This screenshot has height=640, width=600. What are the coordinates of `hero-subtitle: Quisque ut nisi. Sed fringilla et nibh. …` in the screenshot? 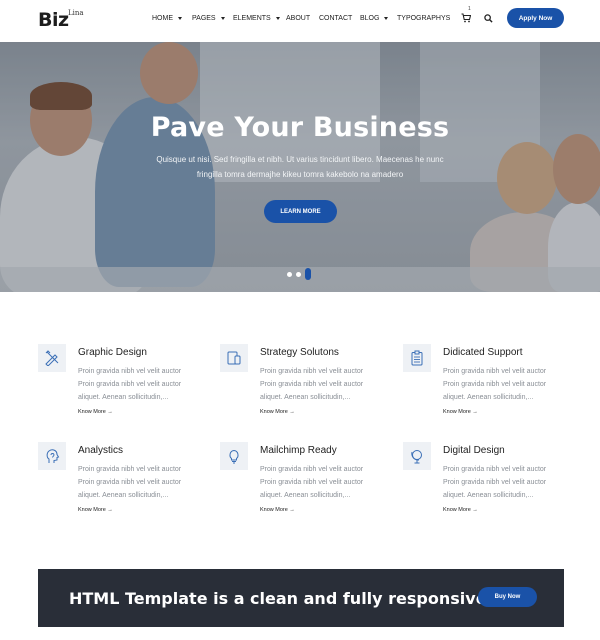 It's located at (300, 167).